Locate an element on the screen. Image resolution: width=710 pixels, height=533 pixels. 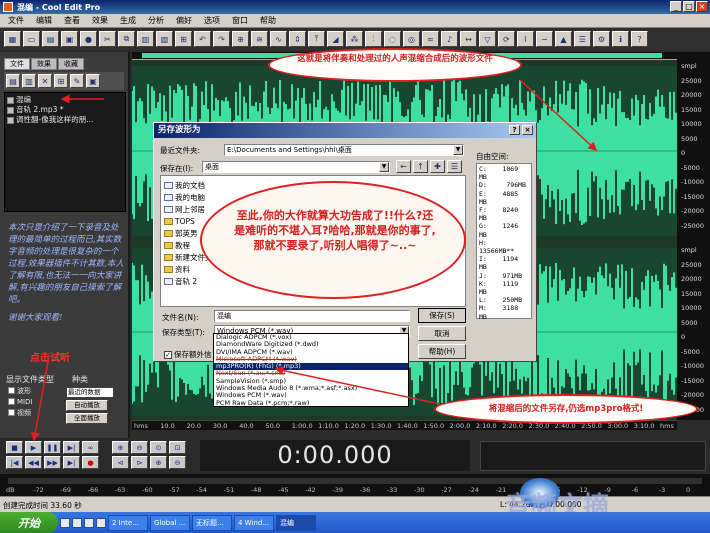
arrow-to-wave is located at coordinates (558, 115).